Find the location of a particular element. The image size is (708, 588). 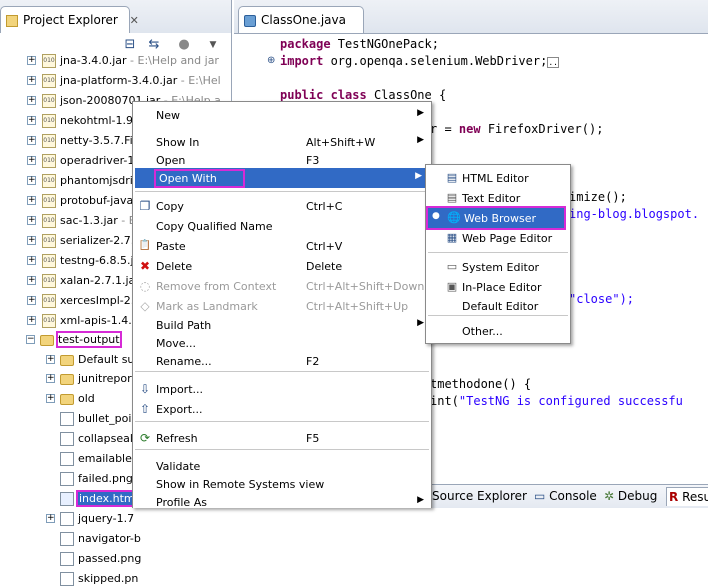

close-icon: ✕ is located at coordinates (134, 20).